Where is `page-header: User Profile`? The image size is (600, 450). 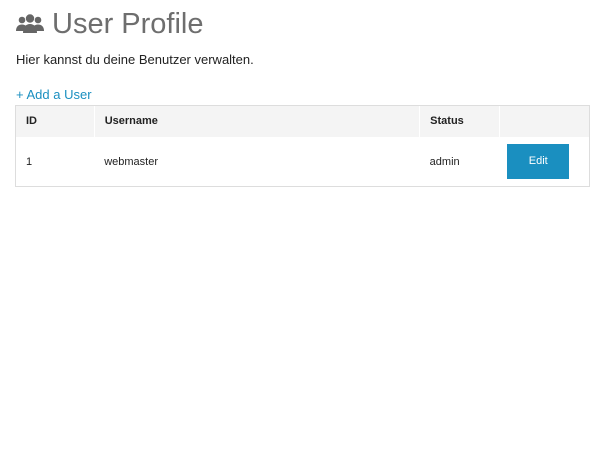 page-header: User Profile is located at coordinates (109, 24).